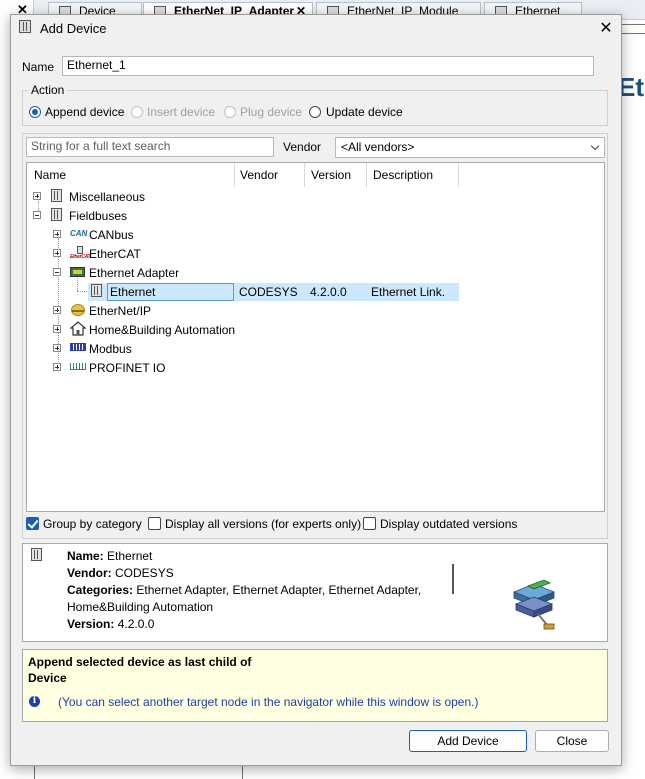 The image size is (645, 779). I want to click on chevron-down-icon, so click(595, 146).